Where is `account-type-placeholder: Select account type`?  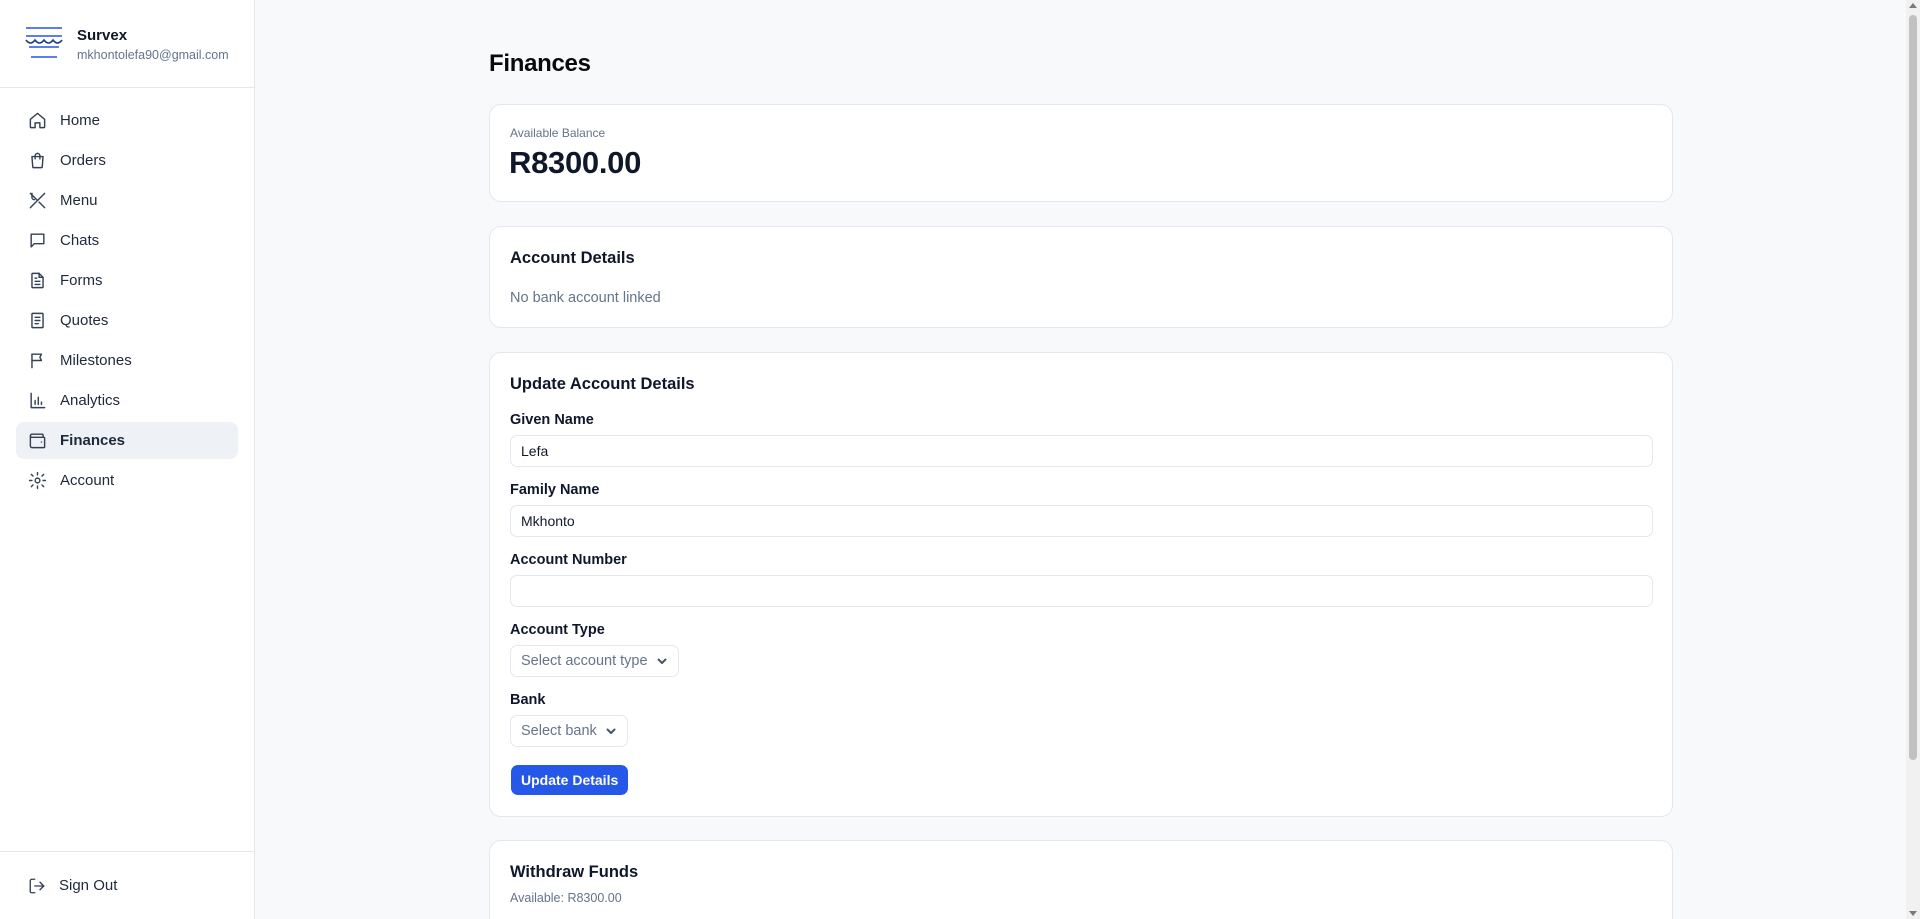
account-type-placeholder: Select account type is located at coordinates (584, 661).